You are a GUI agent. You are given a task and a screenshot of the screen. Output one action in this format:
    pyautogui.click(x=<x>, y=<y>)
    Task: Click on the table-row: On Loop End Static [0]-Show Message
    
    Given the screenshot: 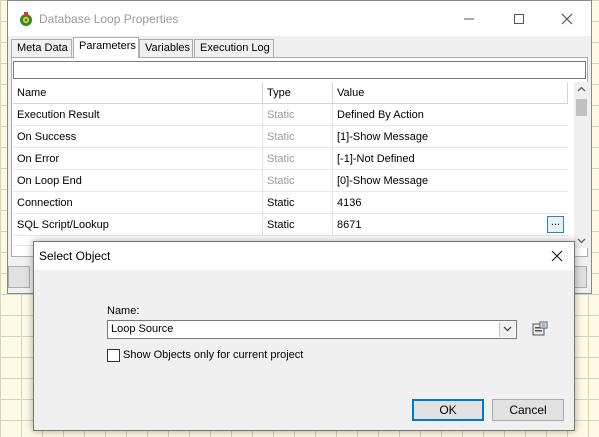 What is the action you would take?
    pyautogui.click(x=290, y=181)
    